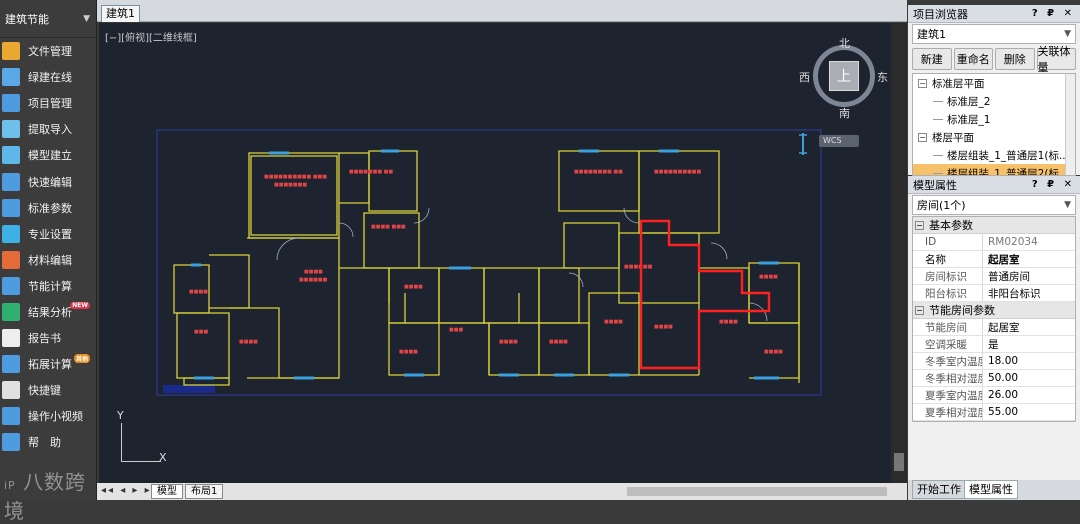 Image resolution: width=1080 pixels, height=524 pixels. Describe the element at coordinates (958, 83) in the screenshot. I see `tree-node-label: 标准层平面` at that location.